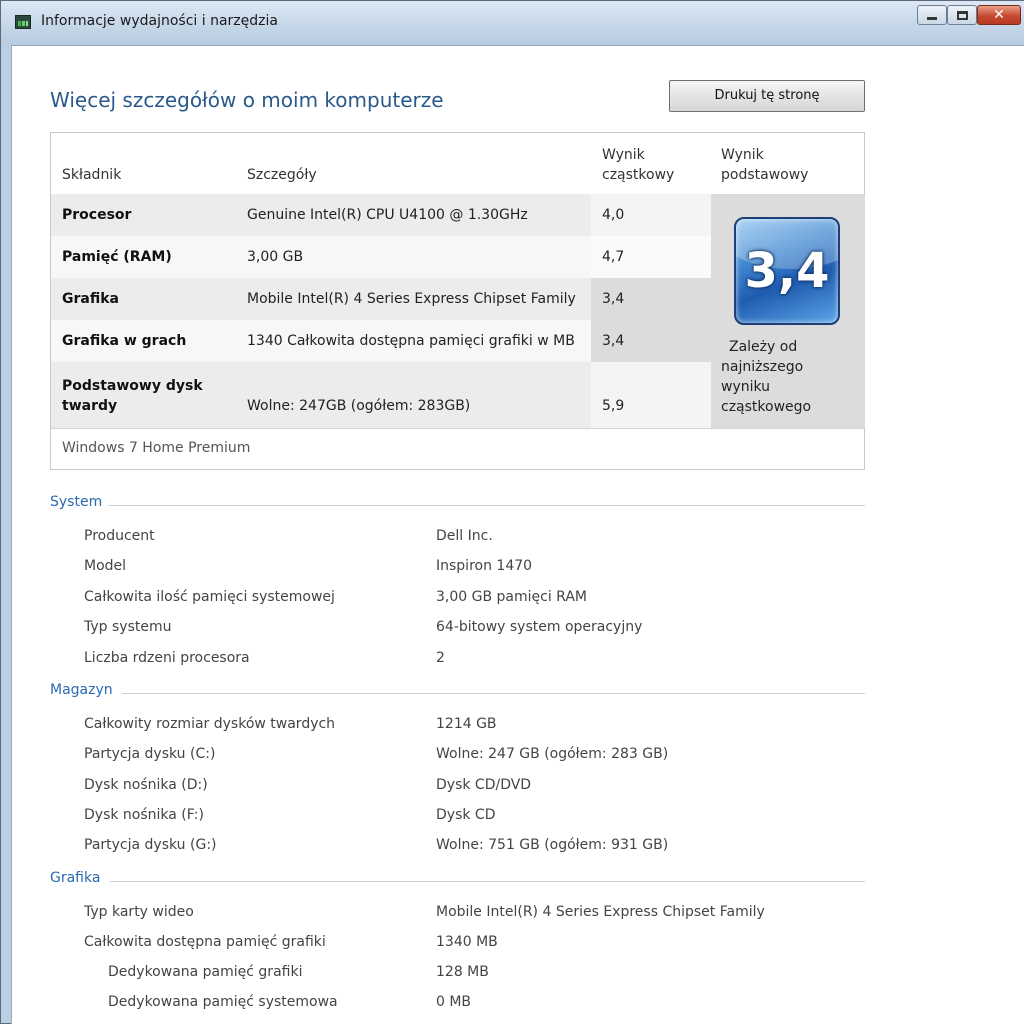  I want to click on header-component: Składnik, so click(92, 175).